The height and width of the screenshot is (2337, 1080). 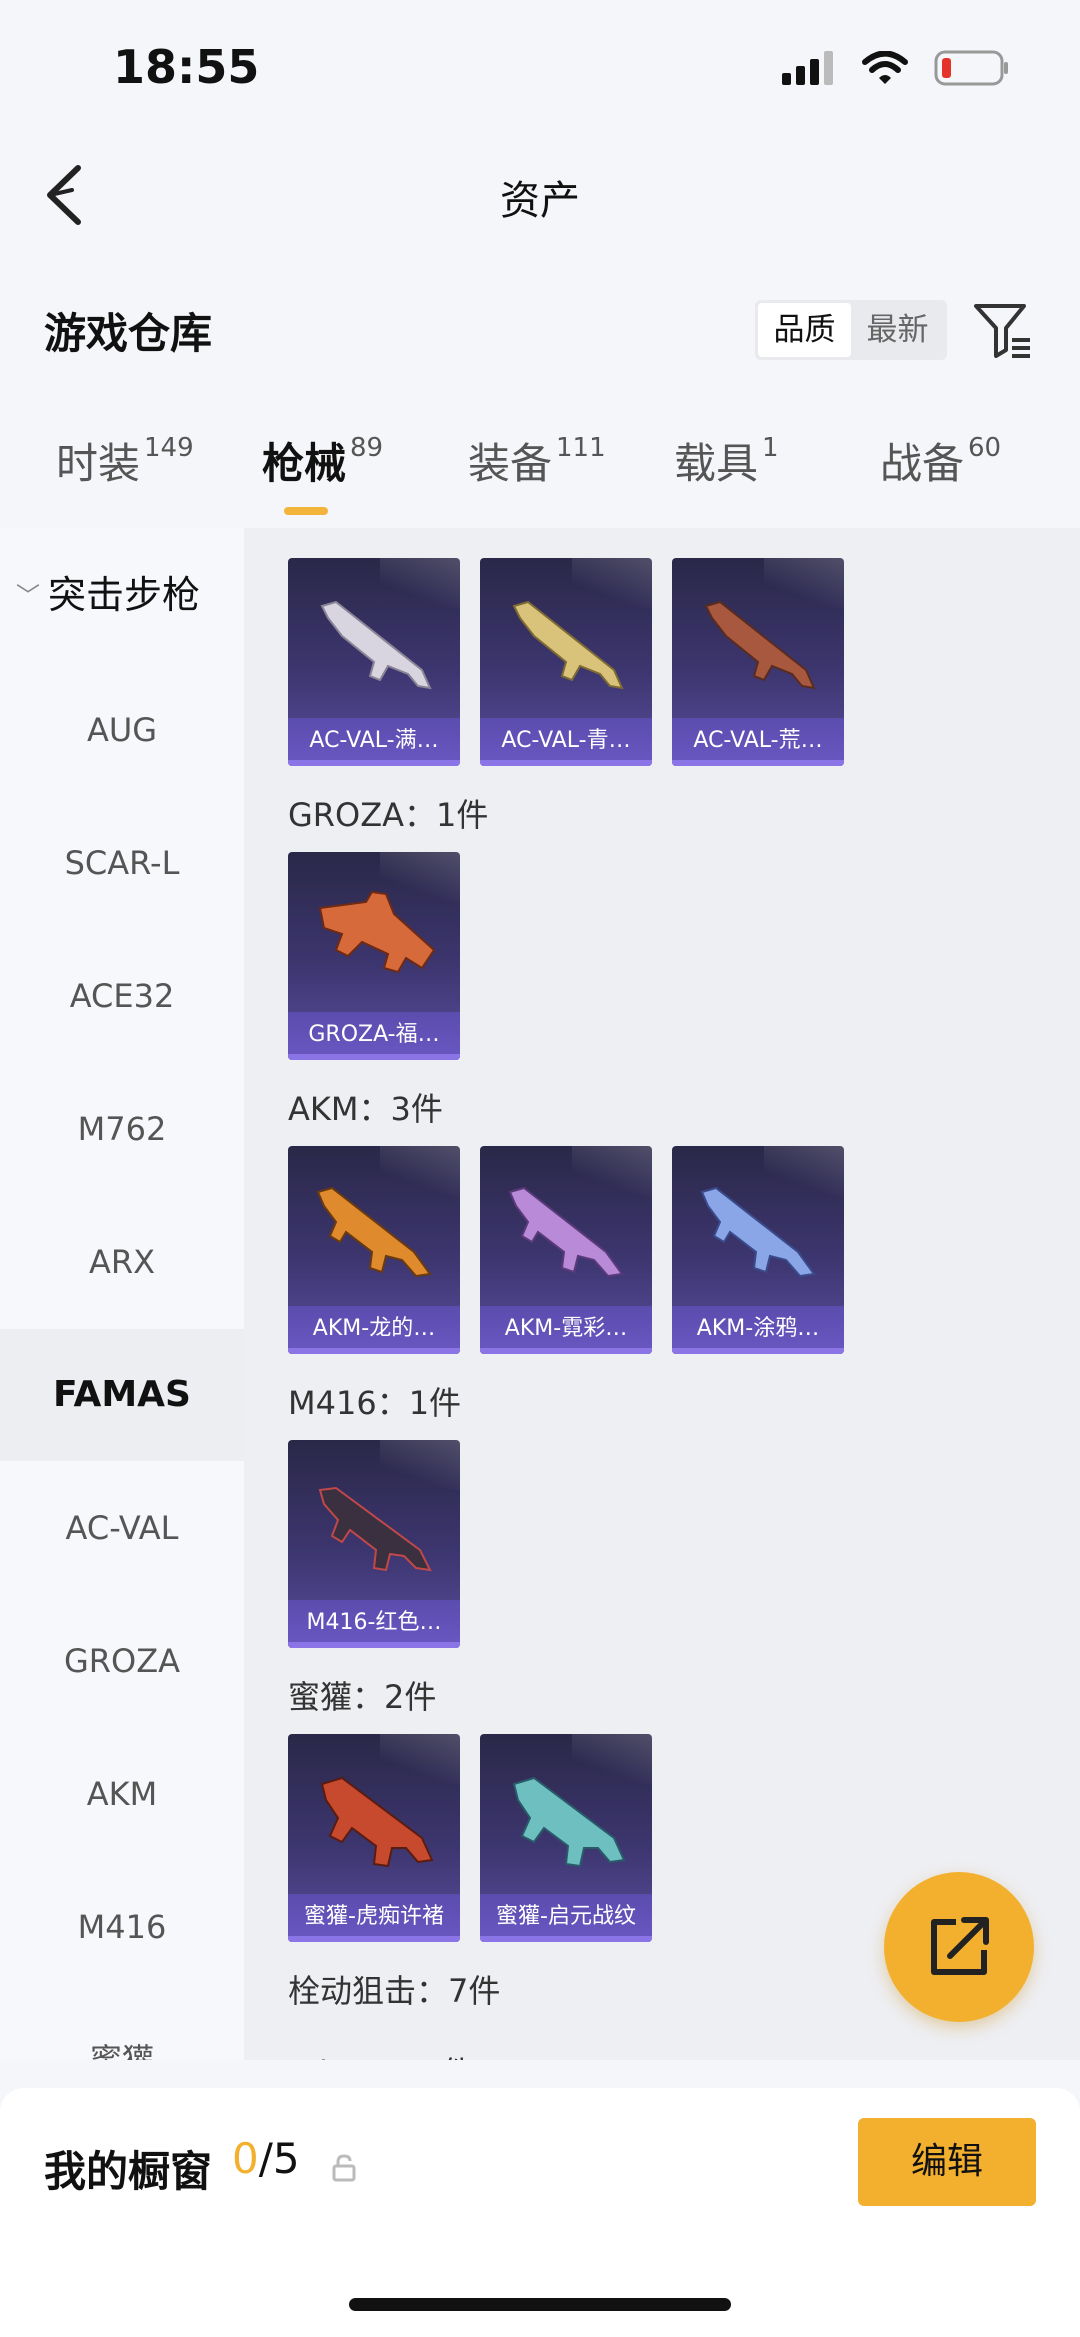 I want to click on filter-icon, so click(x=1002, y=331).